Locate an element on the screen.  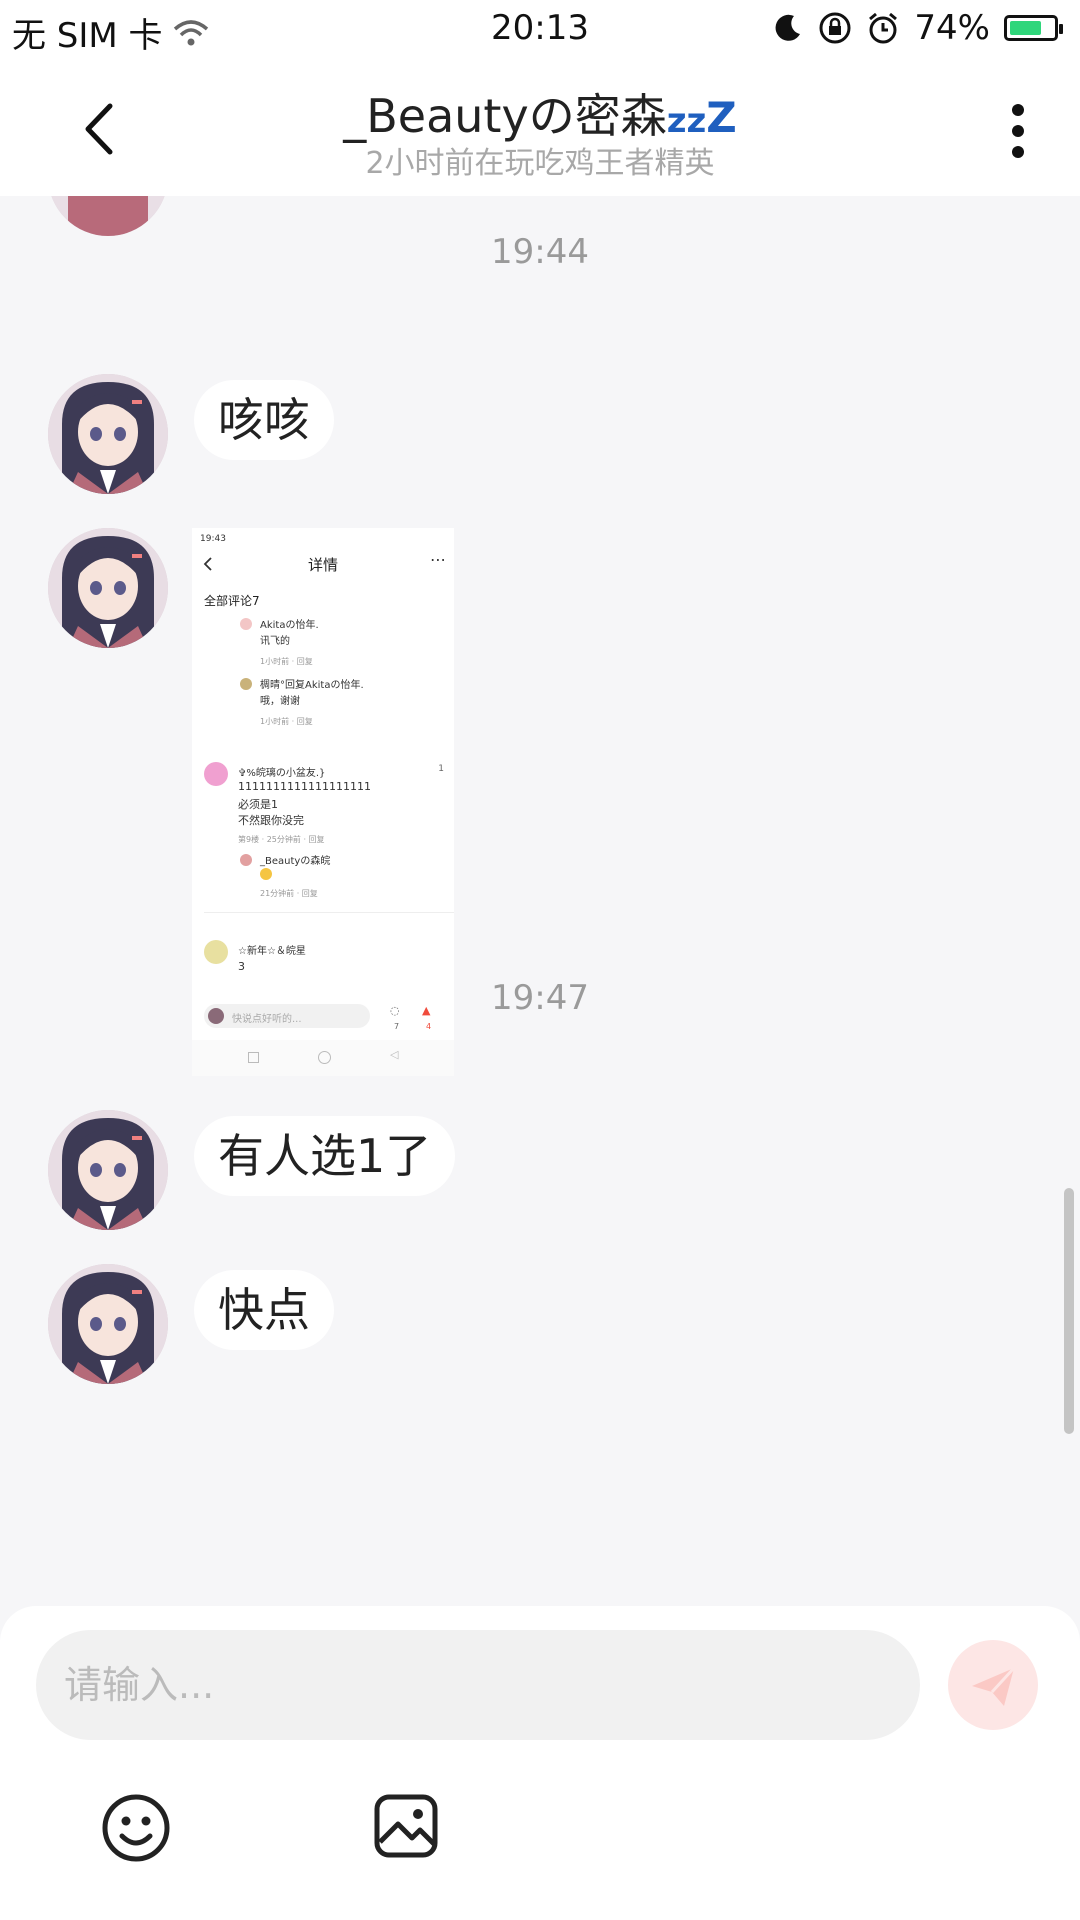
shared-comment-text: 必须是1 is located at coordinates (258, 804).